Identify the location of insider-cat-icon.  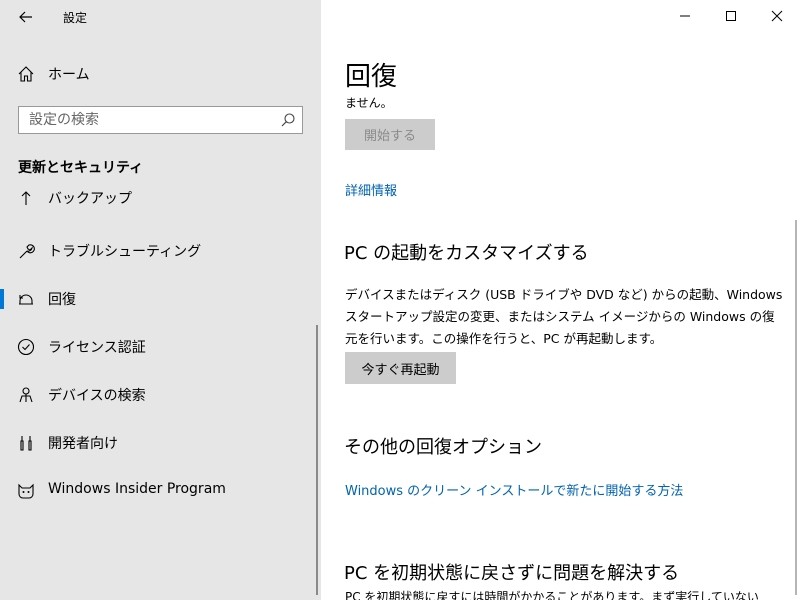
(26, 491).